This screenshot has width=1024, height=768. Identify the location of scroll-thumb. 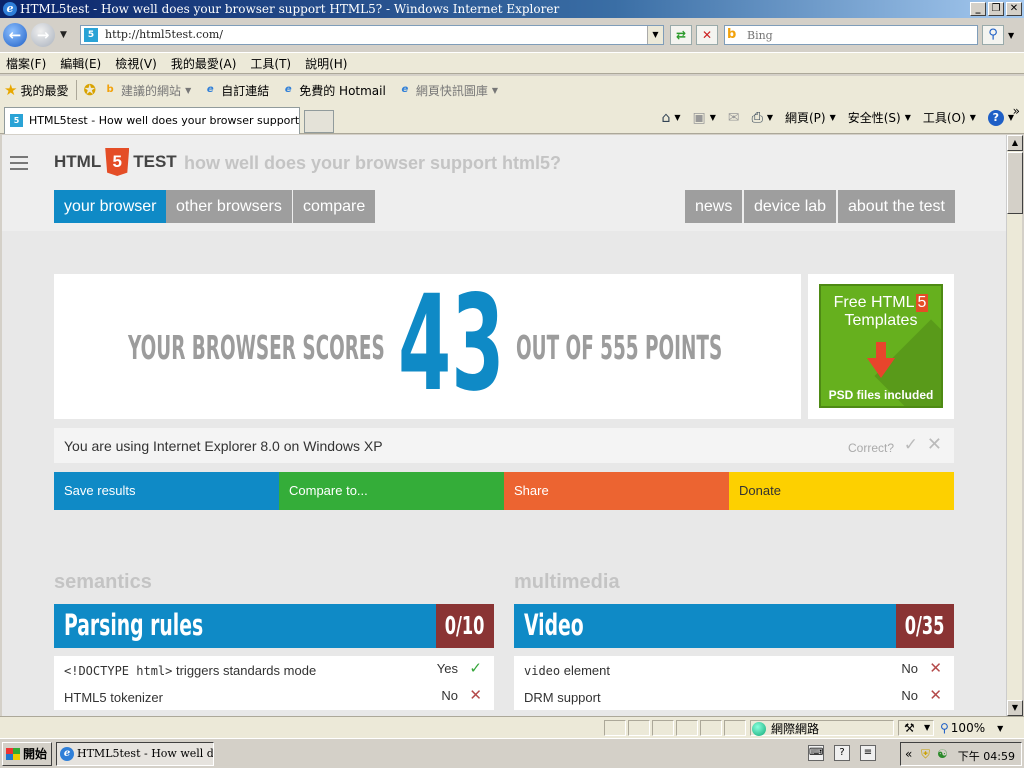
(1015, 183).